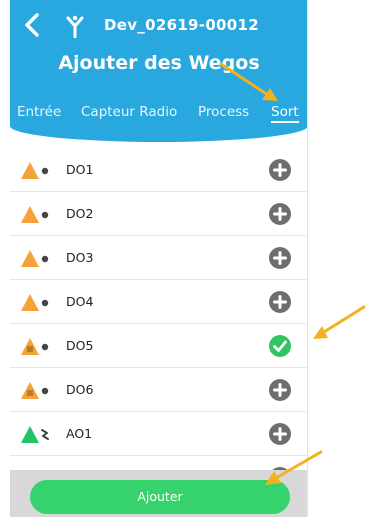  I want to click on tab-capteur-radio: Capteur Radio, so click(129, 112).